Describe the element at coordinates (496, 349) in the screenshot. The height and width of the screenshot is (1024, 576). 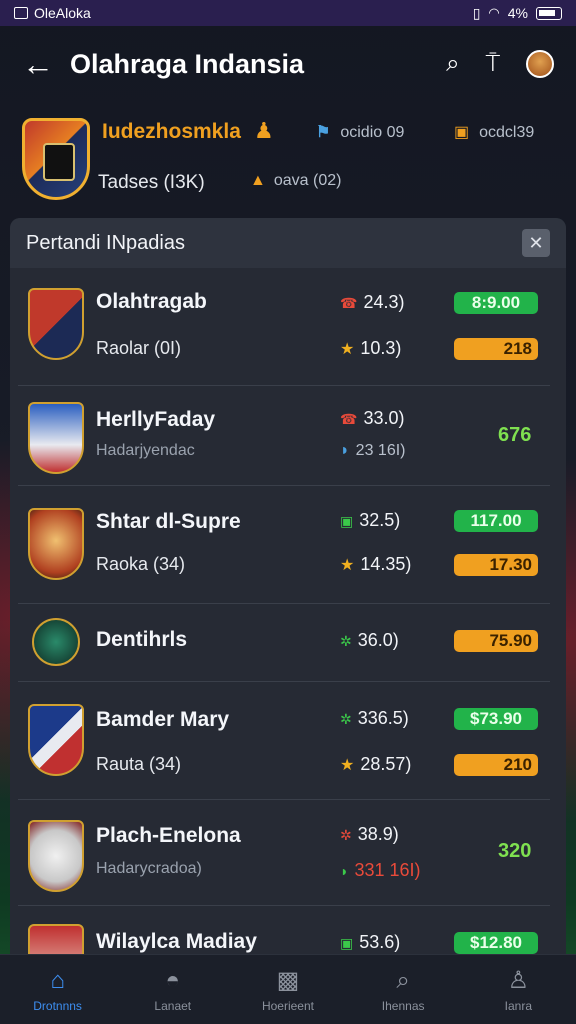
I see `odds-badge-orange: 218` at that location.